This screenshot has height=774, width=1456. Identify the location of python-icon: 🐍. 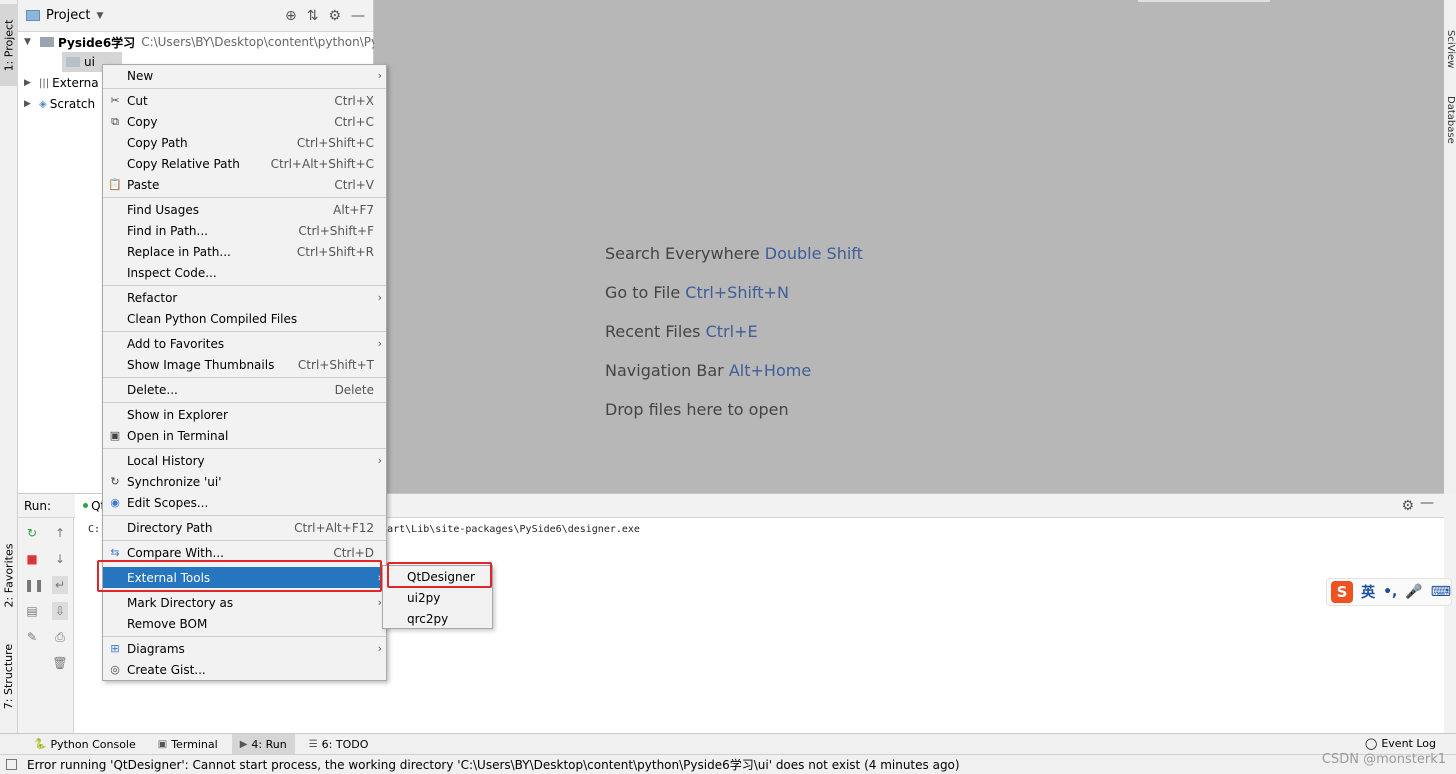
(40, 744).